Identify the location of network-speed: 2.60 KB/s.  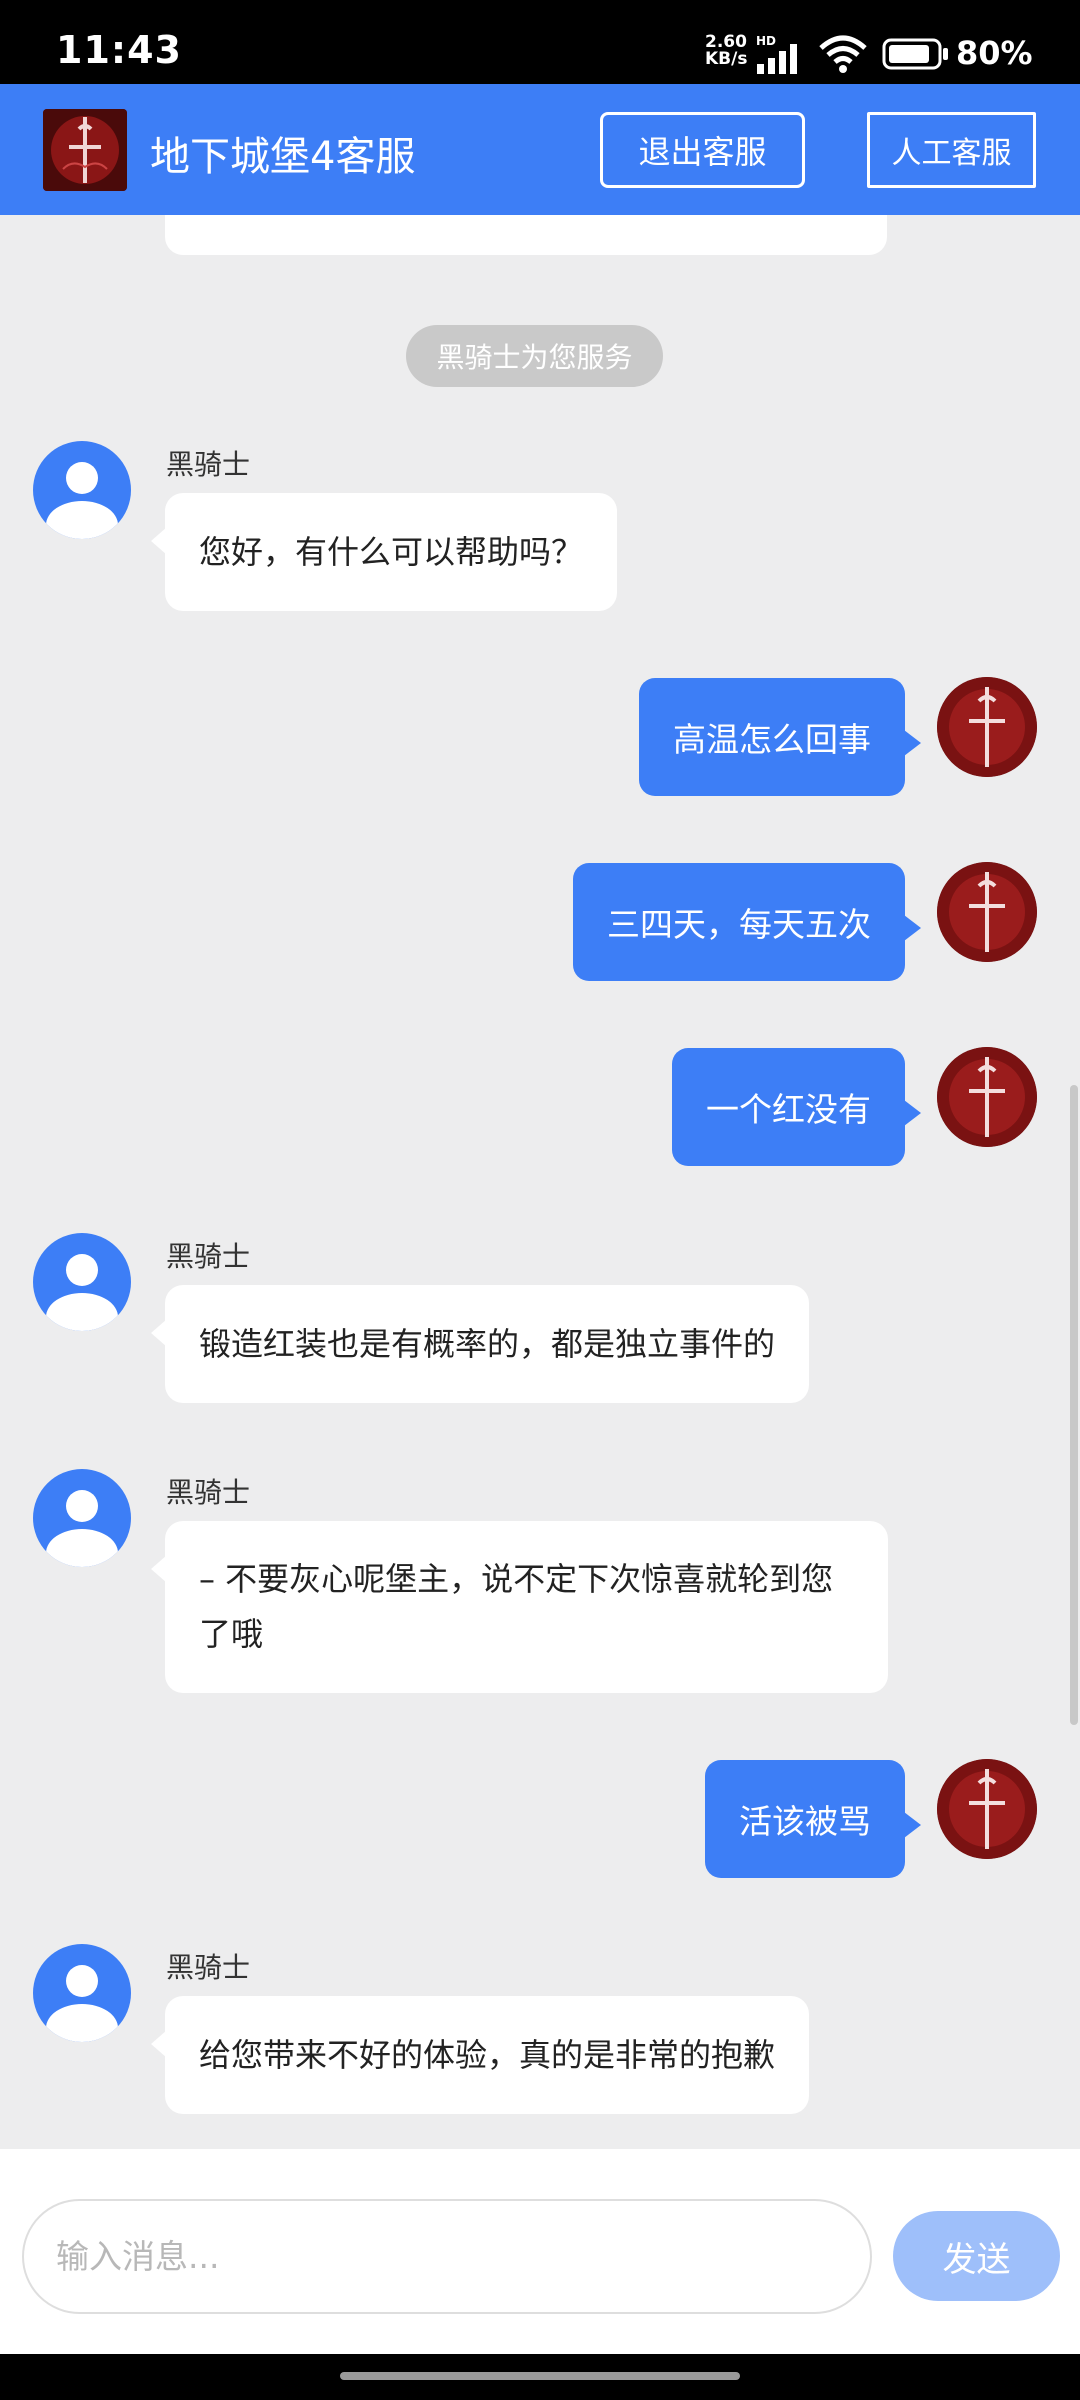
(728, 51).